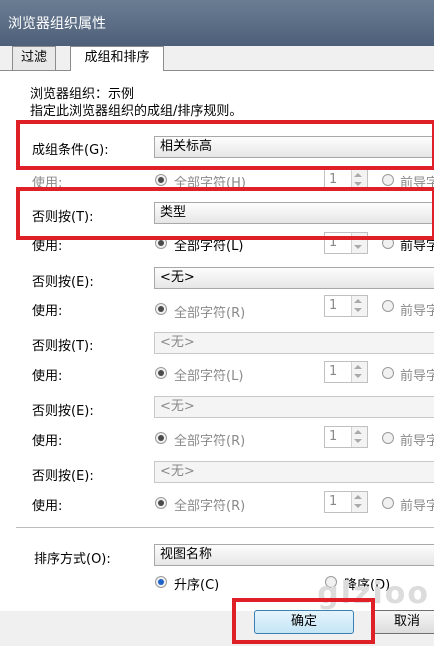  Describe the element at coordinates (57, 24) in the screenshot. I see `window-title: 浏览器组织属性` at that location.